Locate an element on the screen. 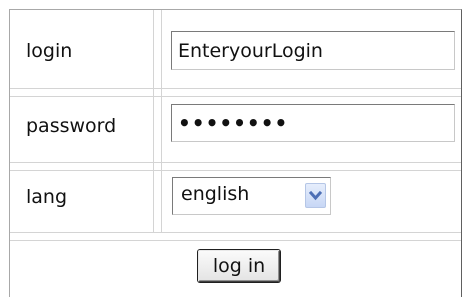  chevron-down-icon is located at coordinates (315, 195).